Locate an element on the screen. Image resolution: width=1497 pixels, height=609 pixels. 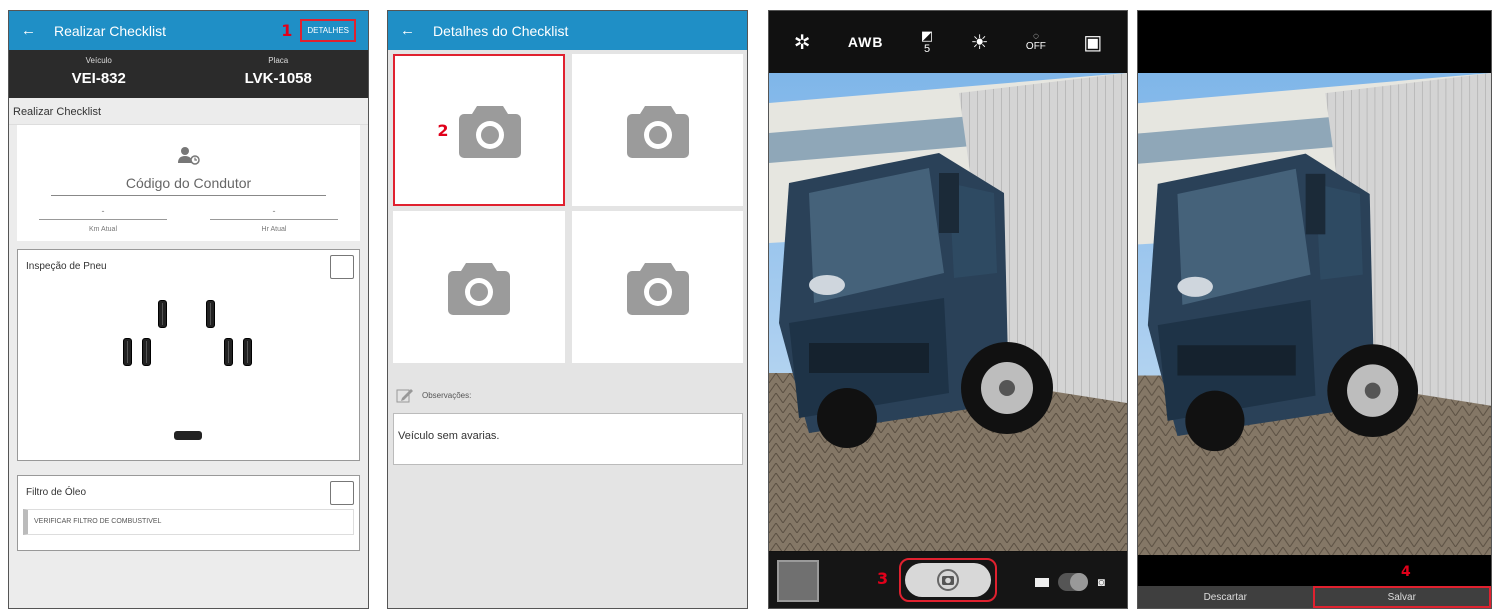
page-title: Detalhes do Checklist is located at coordinates (501, 30).